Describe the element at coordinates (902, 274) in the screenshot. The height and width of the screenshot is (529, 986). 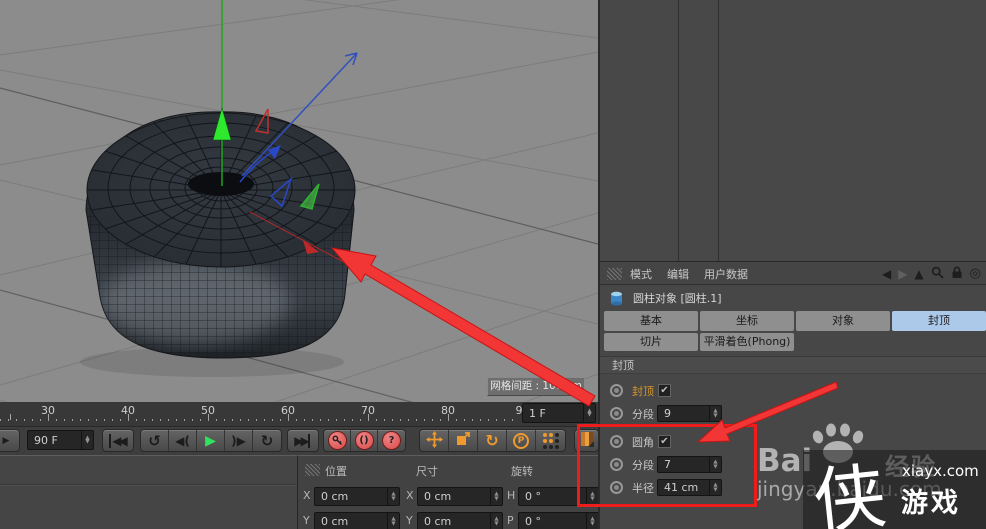
I see `history-forward-icon: ▶` at that location.